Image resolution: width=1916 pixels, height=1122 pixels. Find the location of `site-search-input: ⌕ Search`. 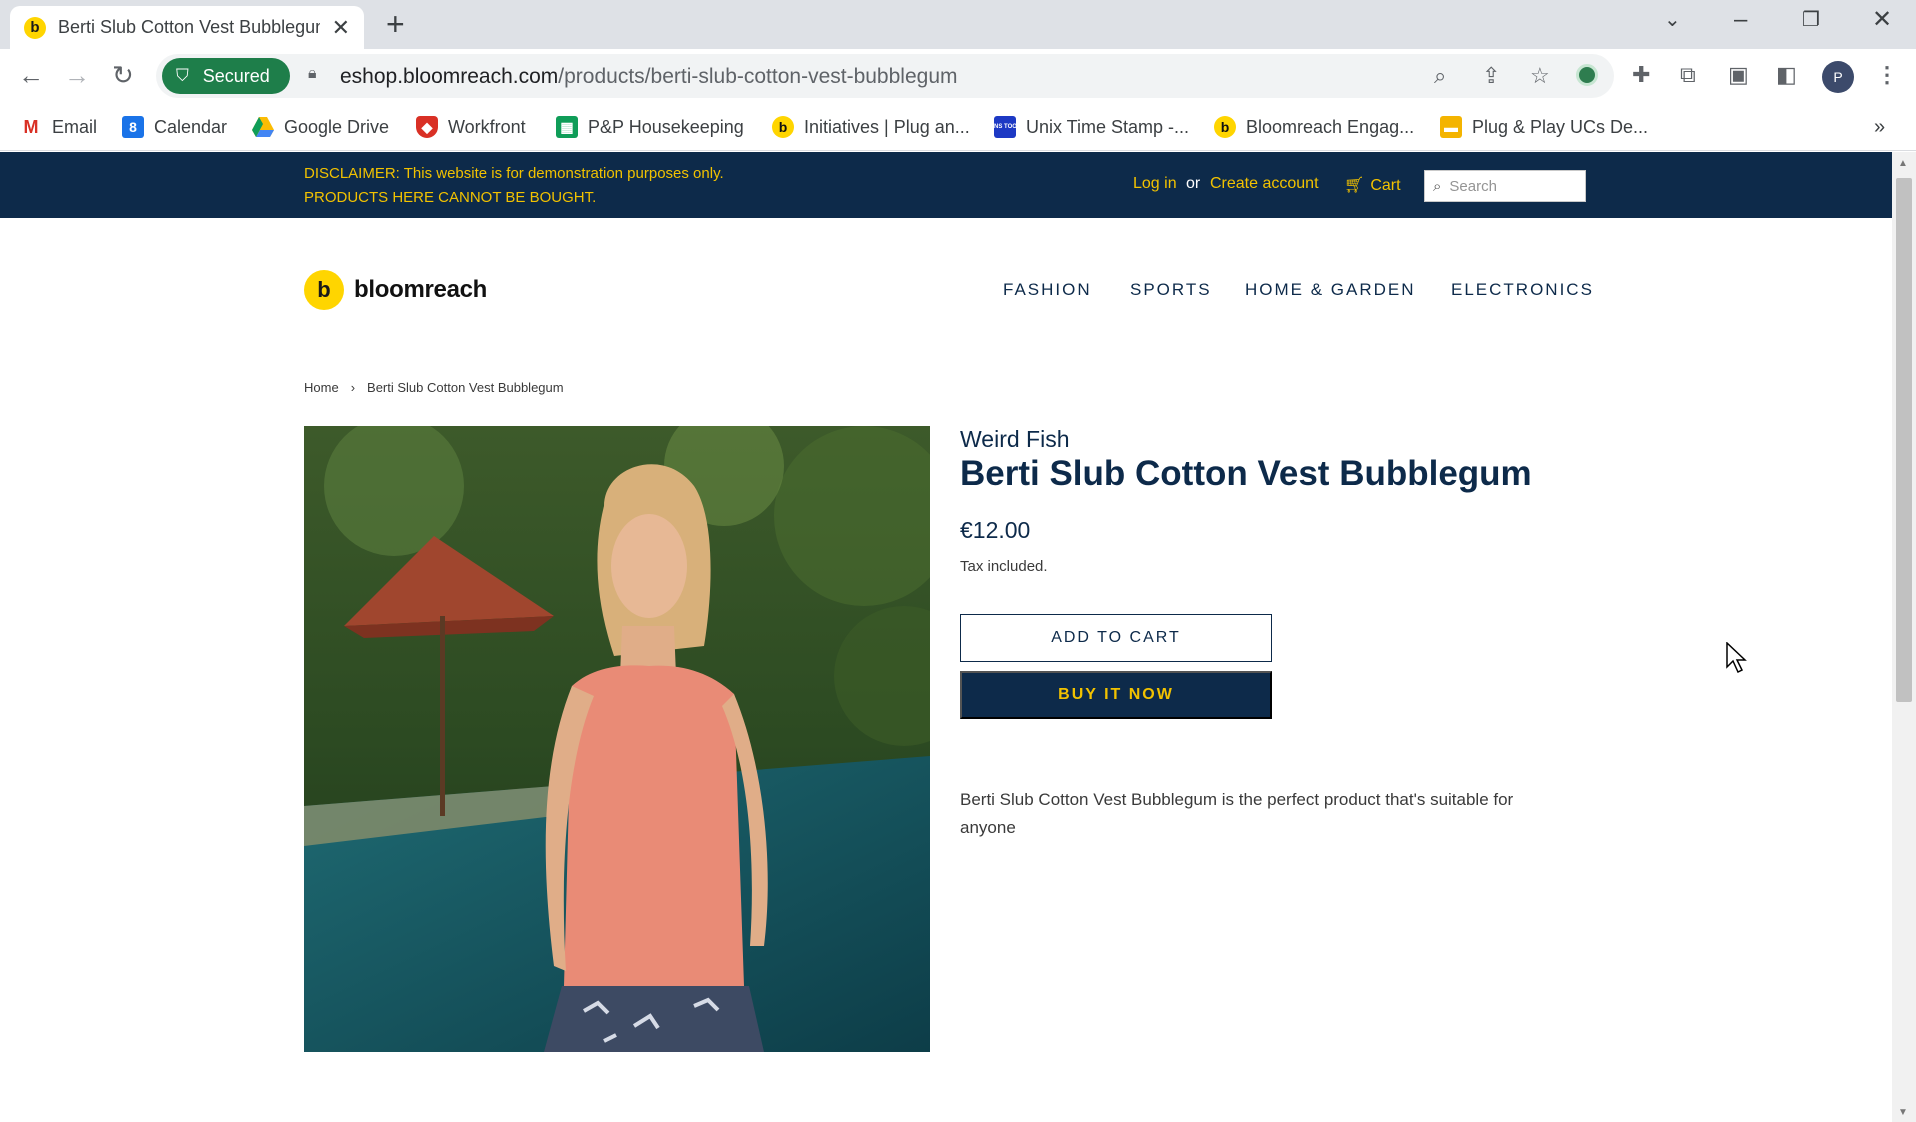

site-search-input: ⌕ Search is located at coordinates (1505, 186).